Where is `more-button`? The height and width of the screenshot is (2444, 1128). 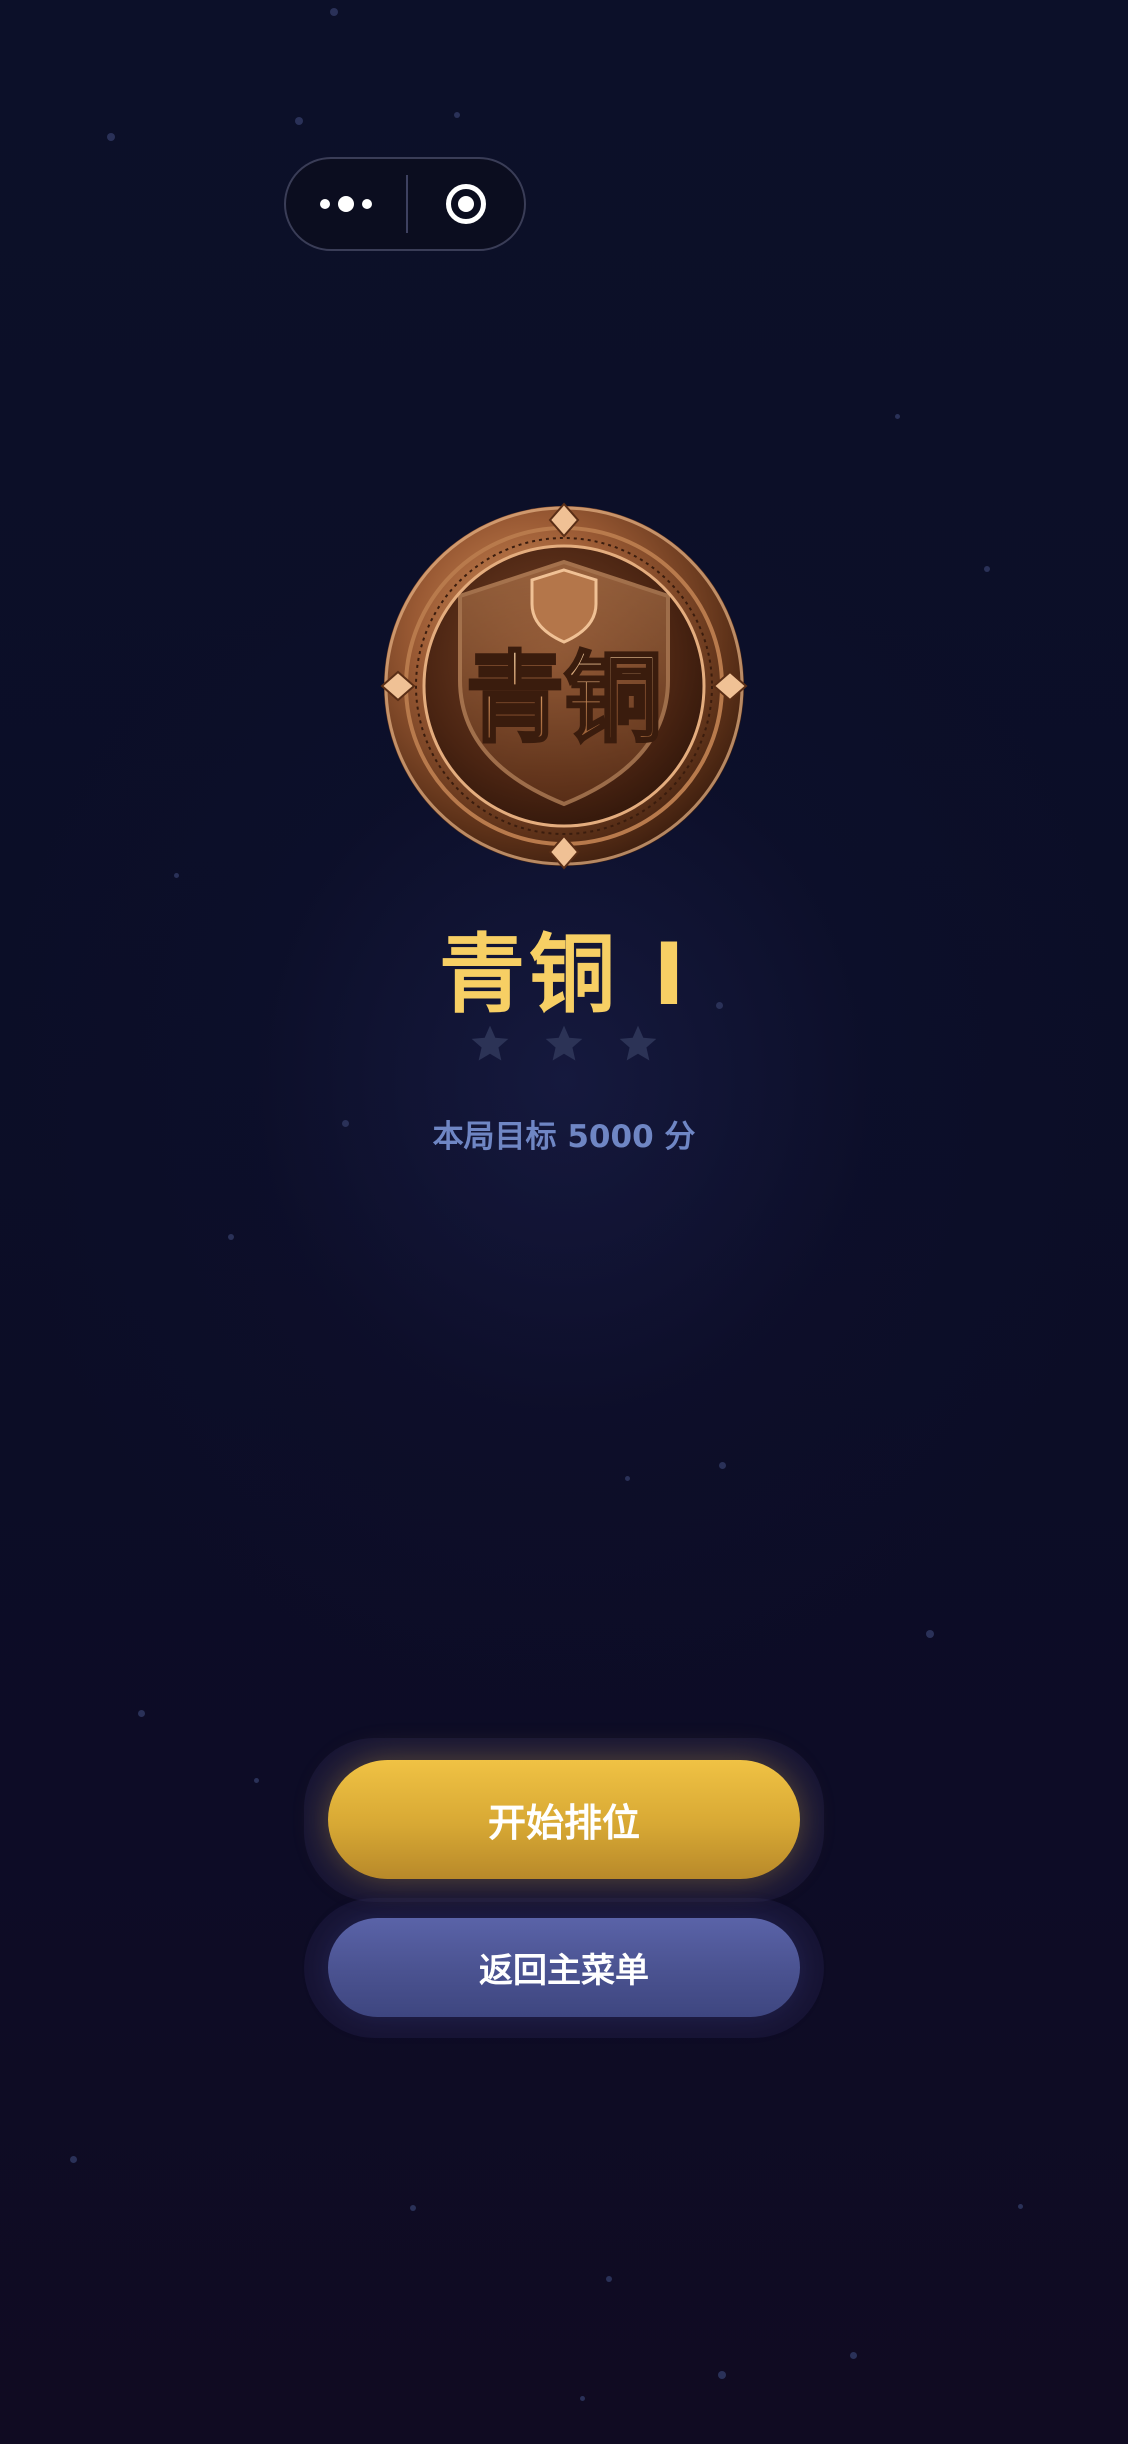 more-button is located at coordinates (346, 204).